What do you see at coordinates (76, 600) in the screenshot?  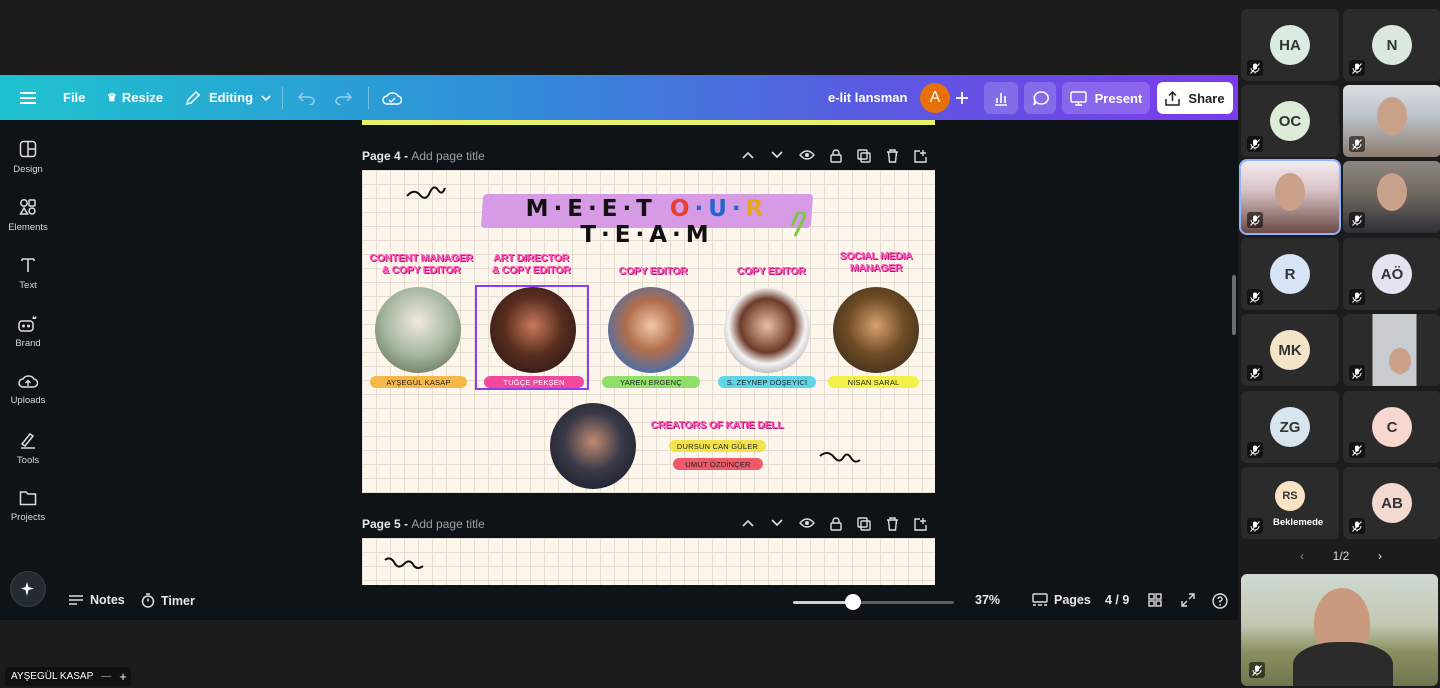 I see `notes-icon` at bounding box center [76, 600].